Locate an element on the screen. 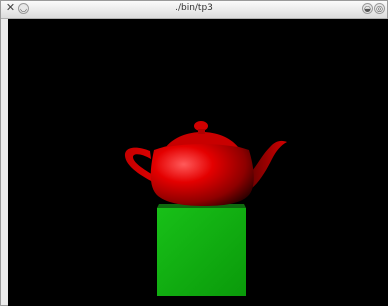 This screenshot has width=388, height=306. title-bar: ✕ ◡ ./bin/tp3 ◒ ◎ is located at coordinates (194, 10).